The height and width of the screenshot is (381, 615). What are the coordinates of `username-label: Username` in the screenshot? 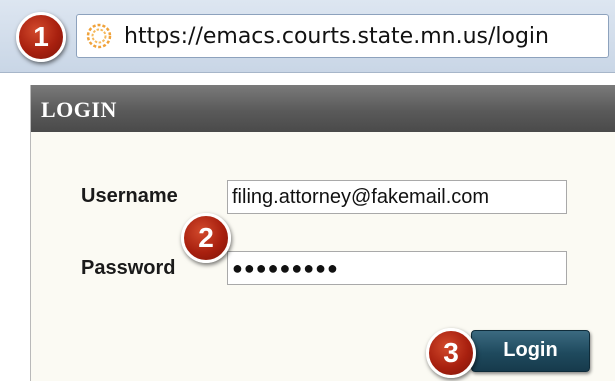 It's located at (129, 196).